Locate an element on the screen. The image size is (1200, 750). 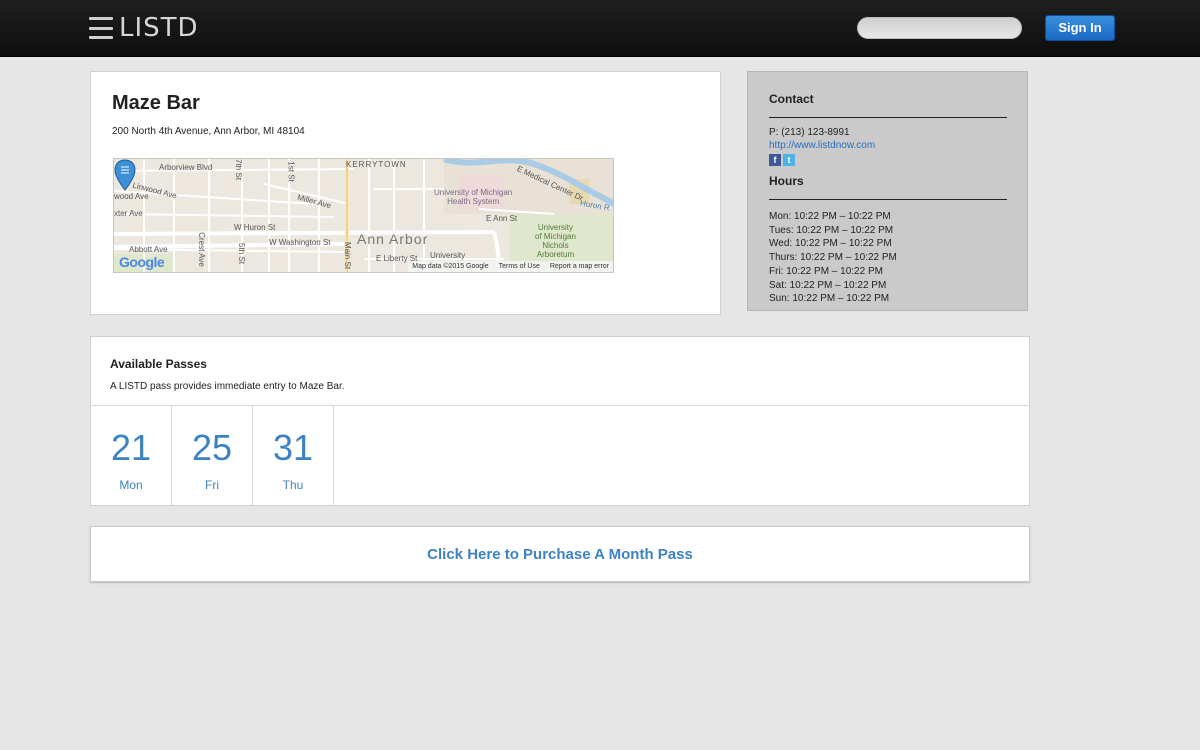
pass-day-list: 21 Mon 25 Fri 31 Thu is located at coordinates (212, 456).